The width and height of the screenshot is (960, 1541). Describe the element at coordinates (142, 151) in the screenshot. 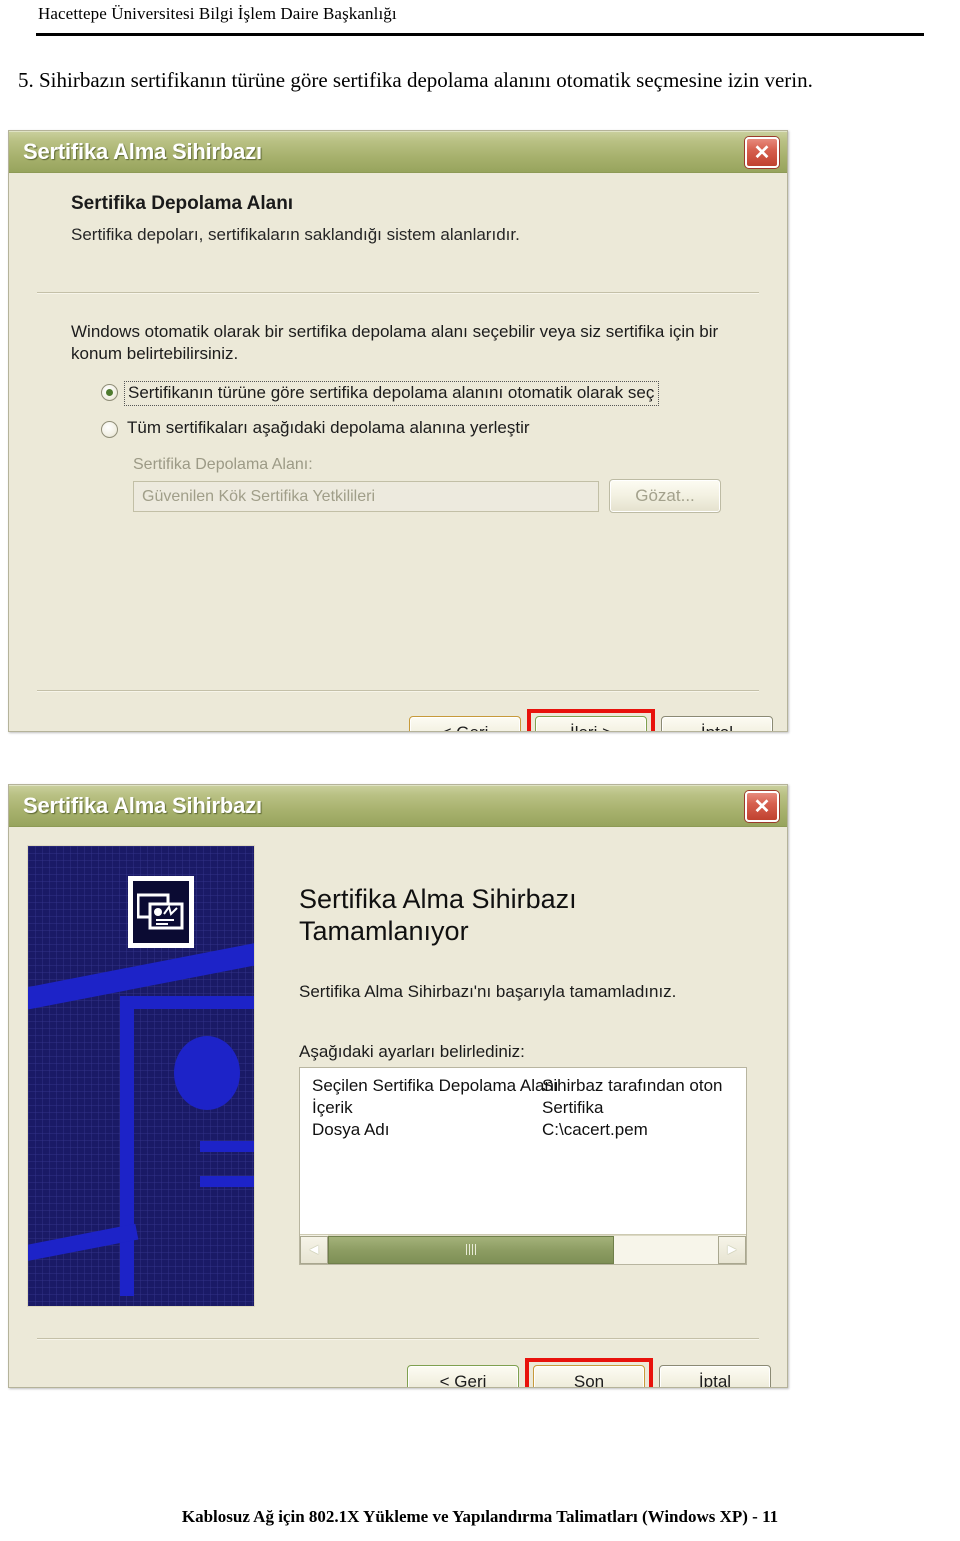

I see `dialog1-title: Sertifika Alma Sihirbazı` at that location.